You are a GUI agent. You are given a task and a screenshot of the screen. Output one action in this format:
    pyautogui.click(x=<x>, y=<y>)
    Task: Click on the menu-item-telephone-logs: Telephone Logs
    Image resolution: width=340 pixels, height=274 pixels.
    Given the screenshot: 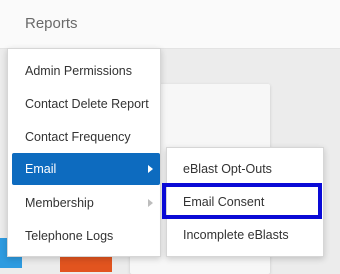 What is the action you would take?
    pyautogui.click(x=84, y=236)
    